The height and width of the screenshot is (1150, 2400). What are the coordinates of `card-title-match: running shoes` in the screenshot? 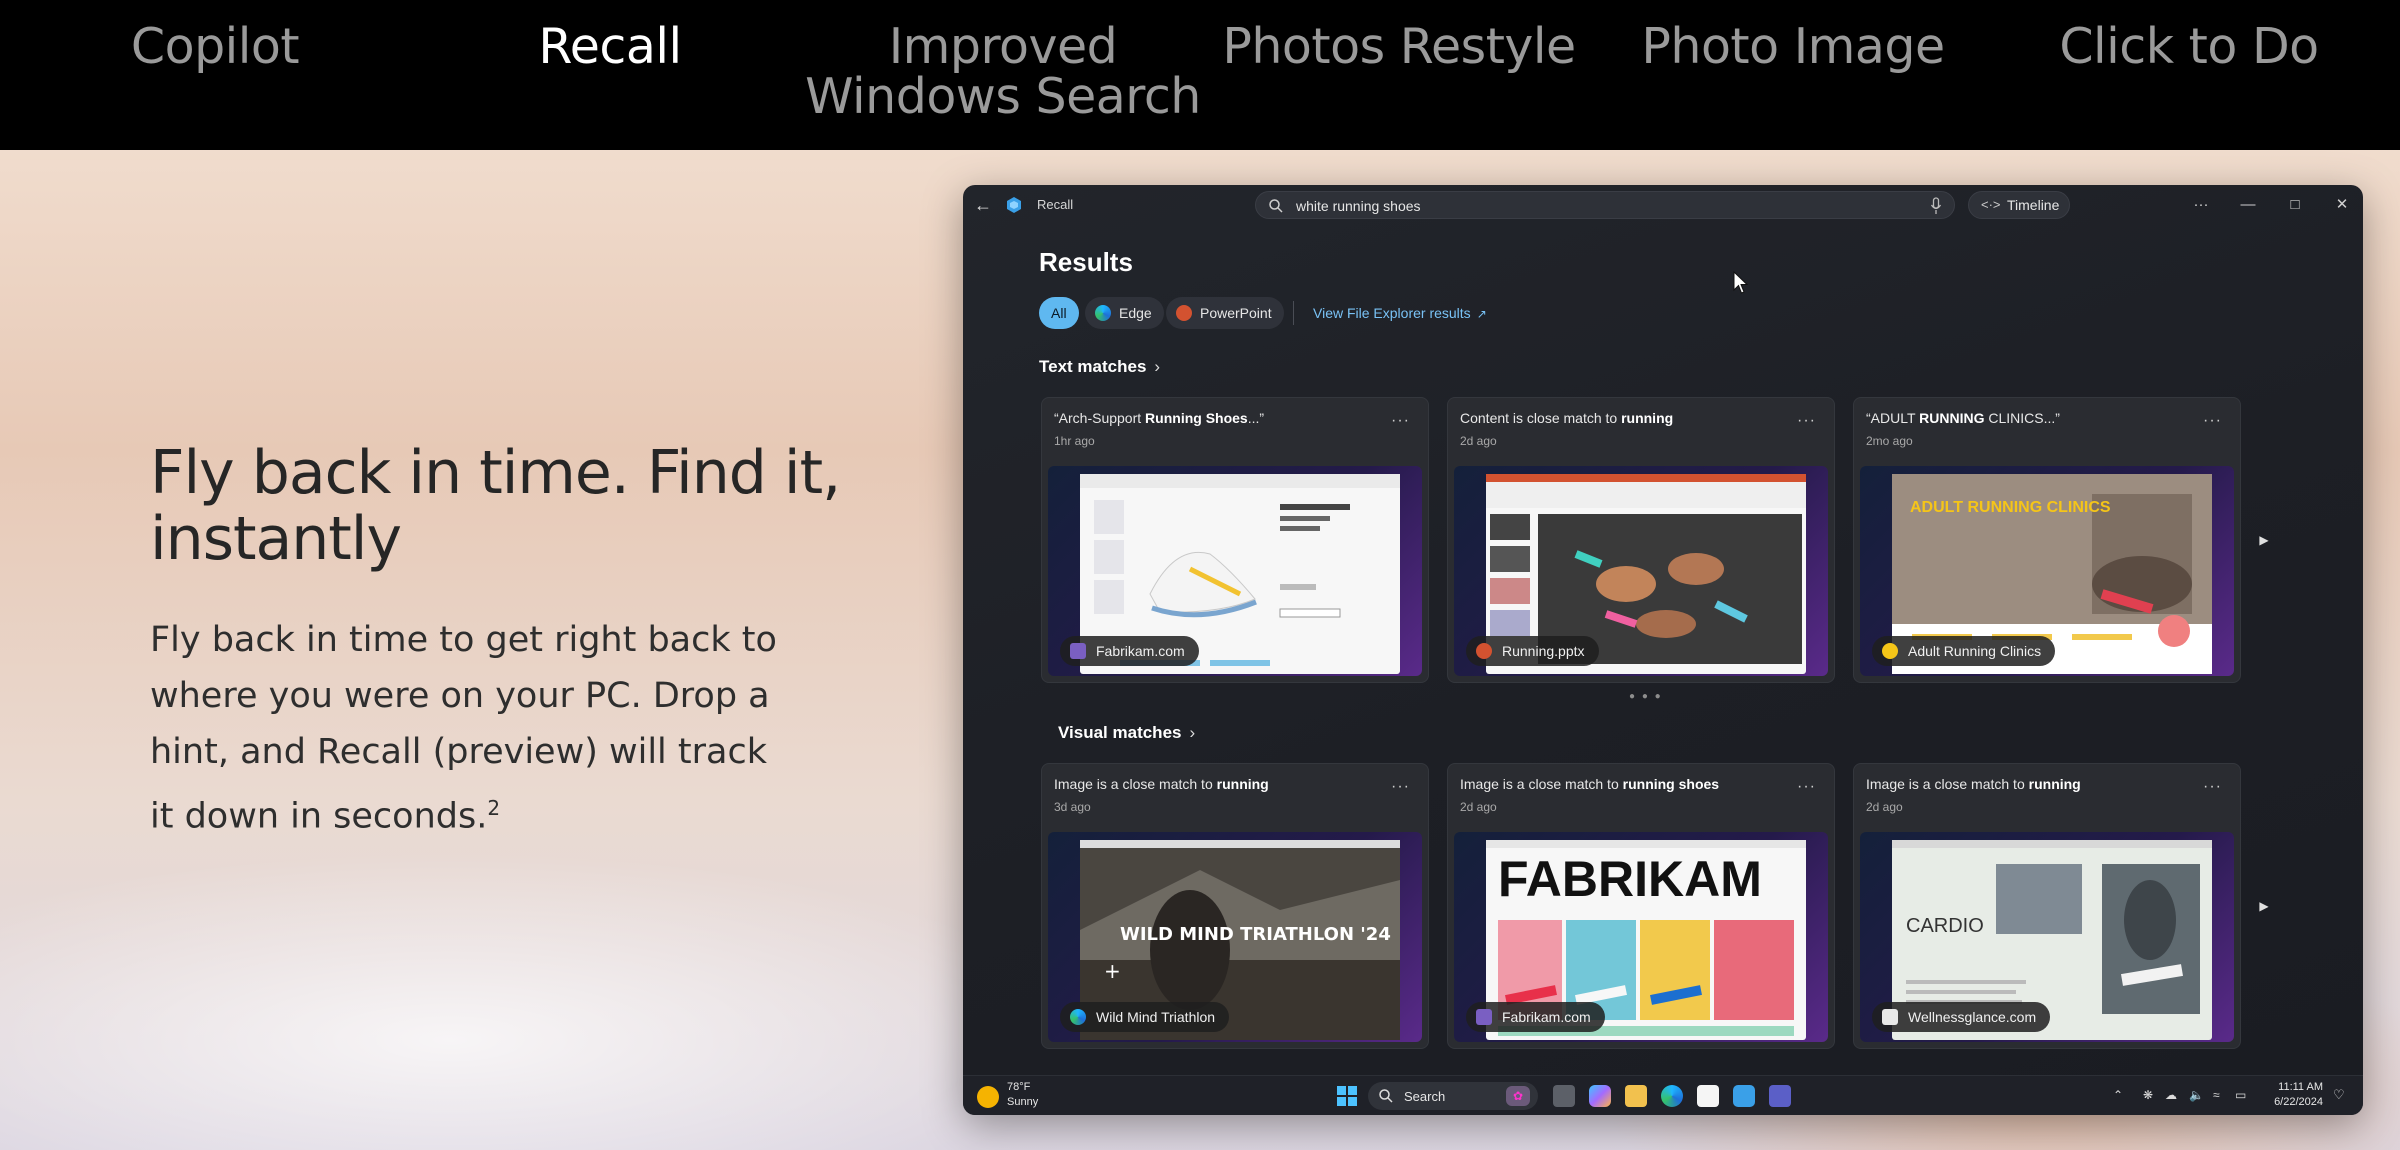 It's located at (1671, 784).